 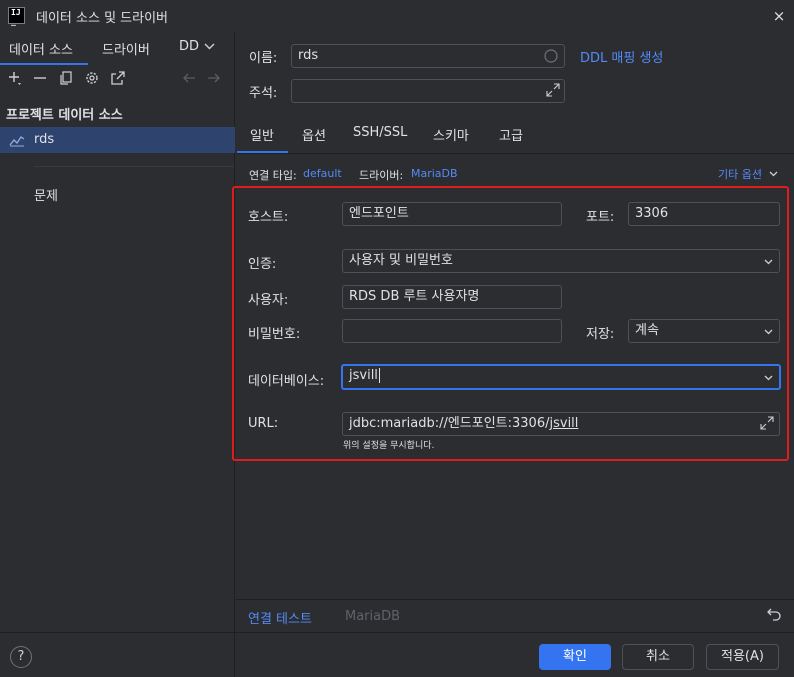 What do you see at coordinates (44, 64) in the screenshot?
I see `active-tab-indicator` at bounding box center [44, 64].